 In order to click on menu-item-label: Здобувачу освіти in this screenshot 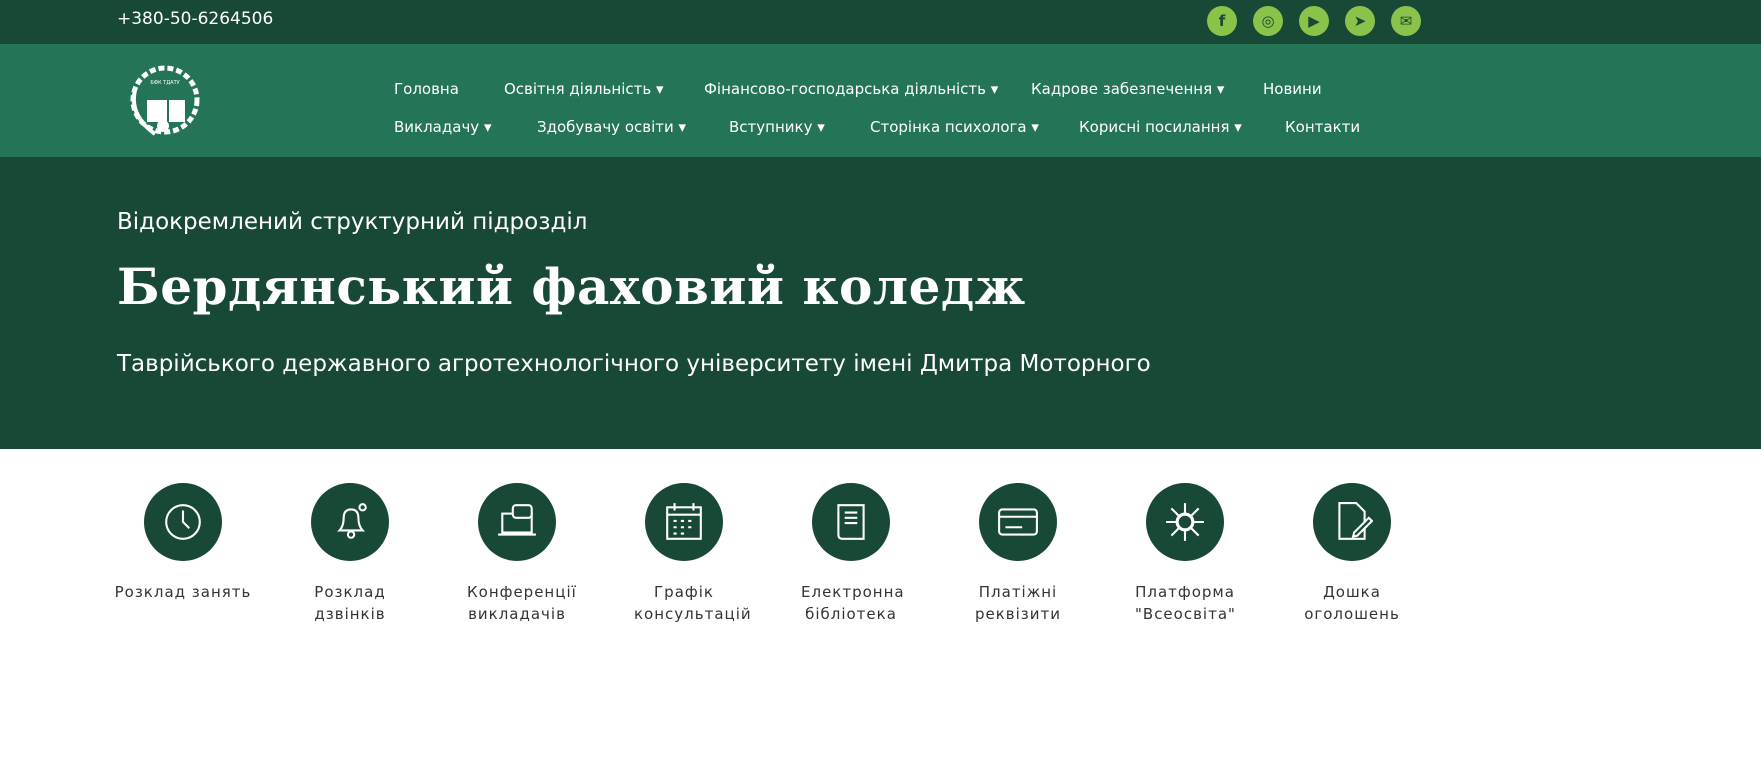, I will do `click(605, 127)`.